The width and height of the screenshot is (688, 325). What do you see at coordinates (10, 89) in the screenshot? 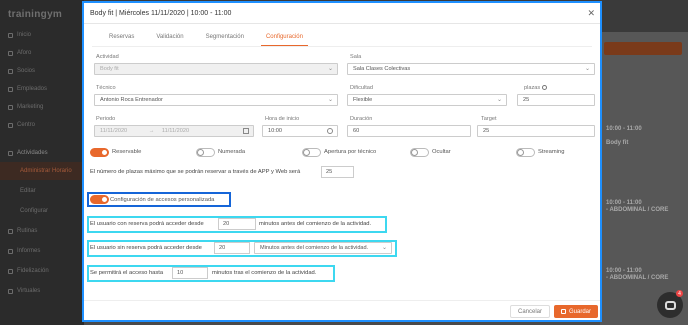
I see `employees-icon` at bounding box center [10, 89].